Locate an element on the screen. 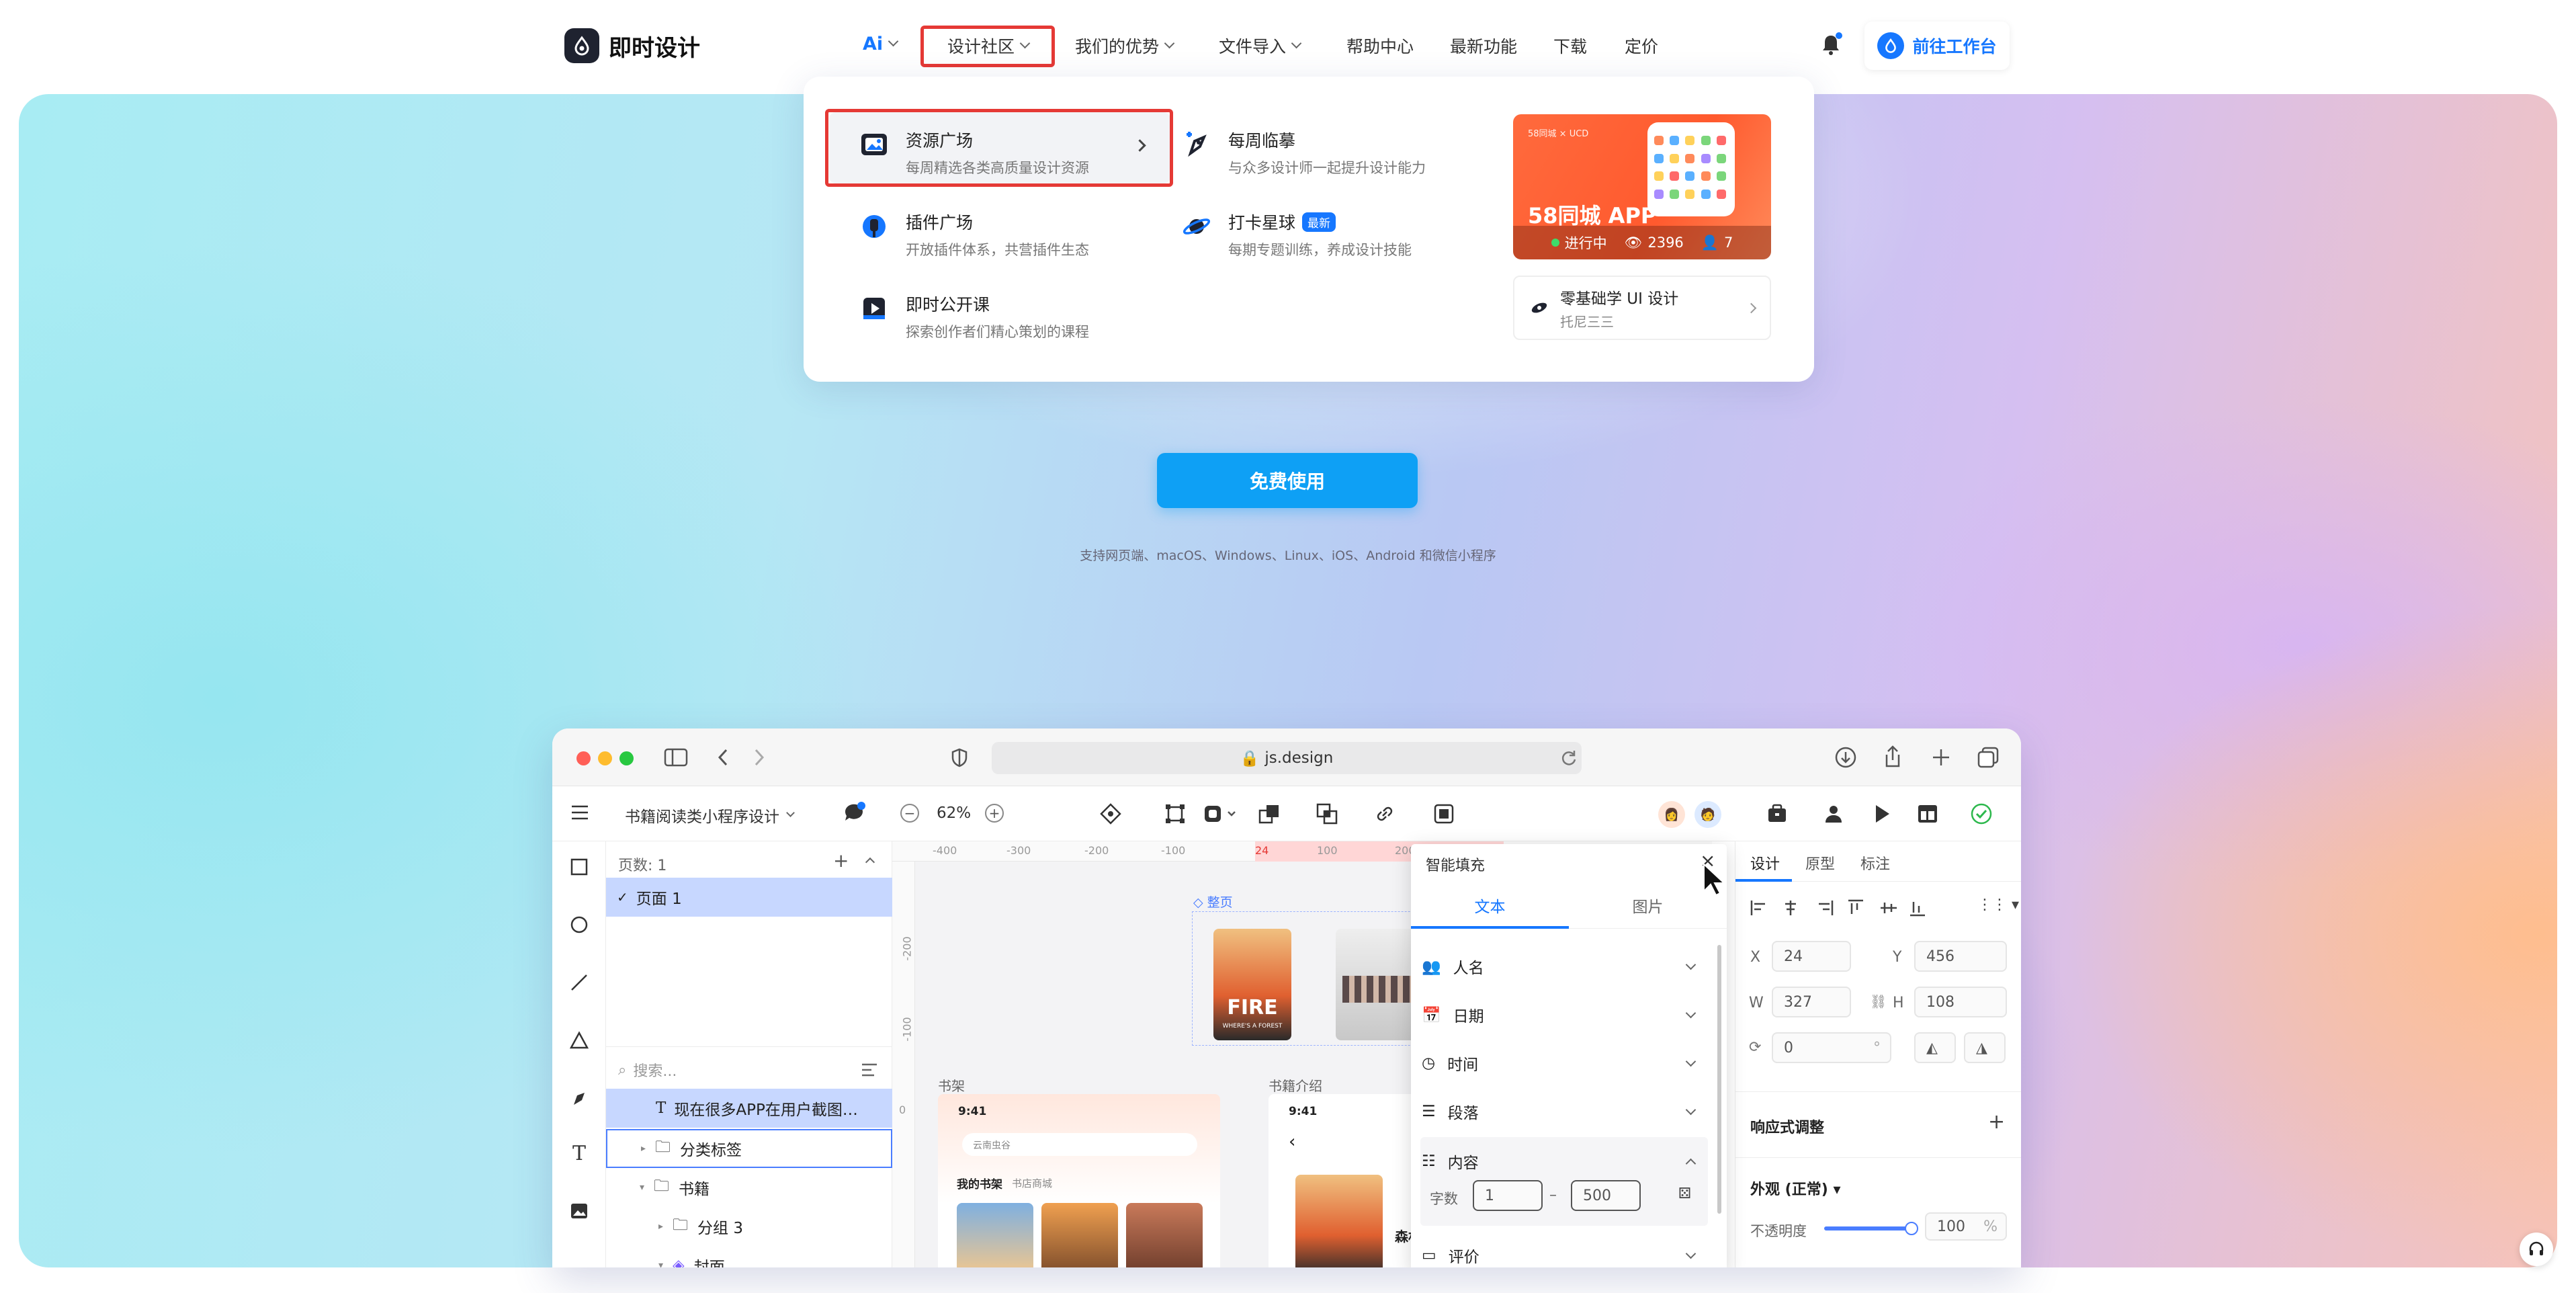 Image resolution: width=2576 pixels, height=1293 pixels. boolean-icon is located at coordinates (1269, 813).